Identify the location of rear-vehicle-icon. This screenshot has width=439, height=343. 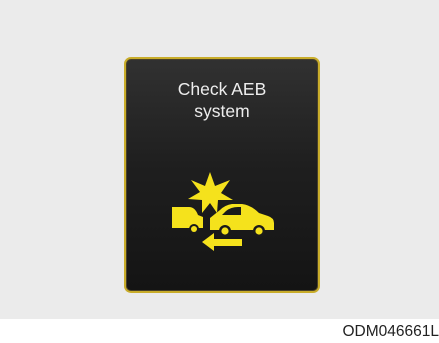
(242, 217).